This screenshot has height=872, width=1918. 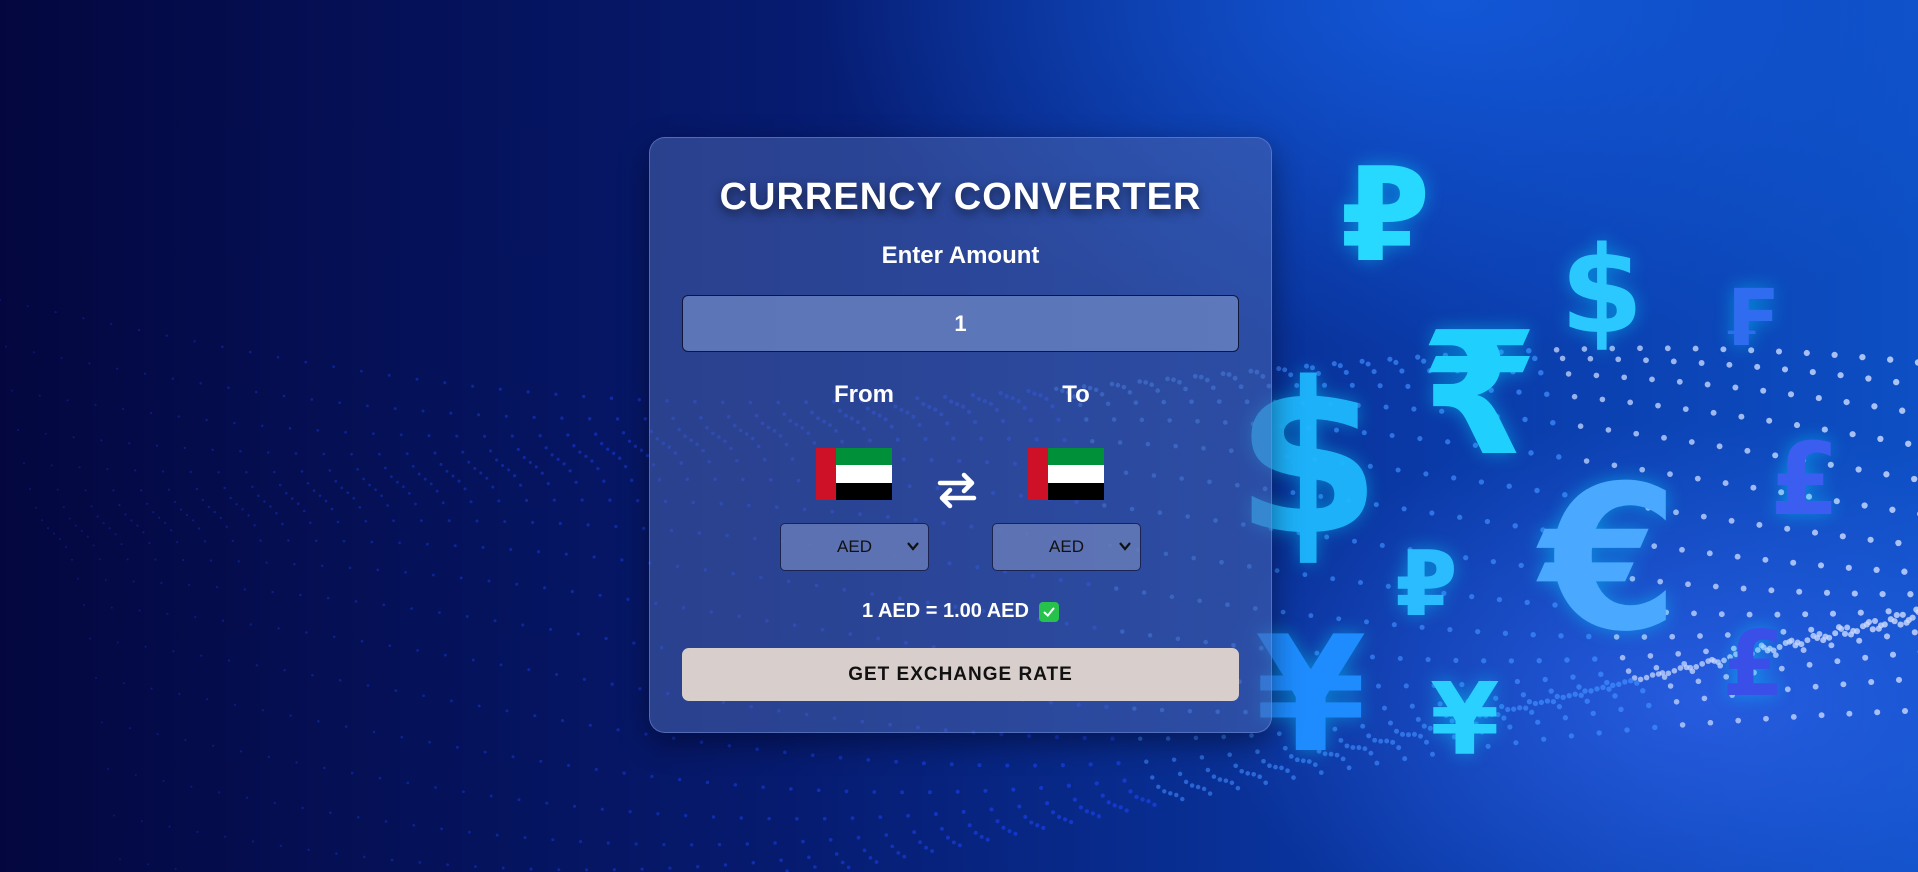 I want to click on ruble-symbol-icon: ₽, so click(x=1385, y=215).